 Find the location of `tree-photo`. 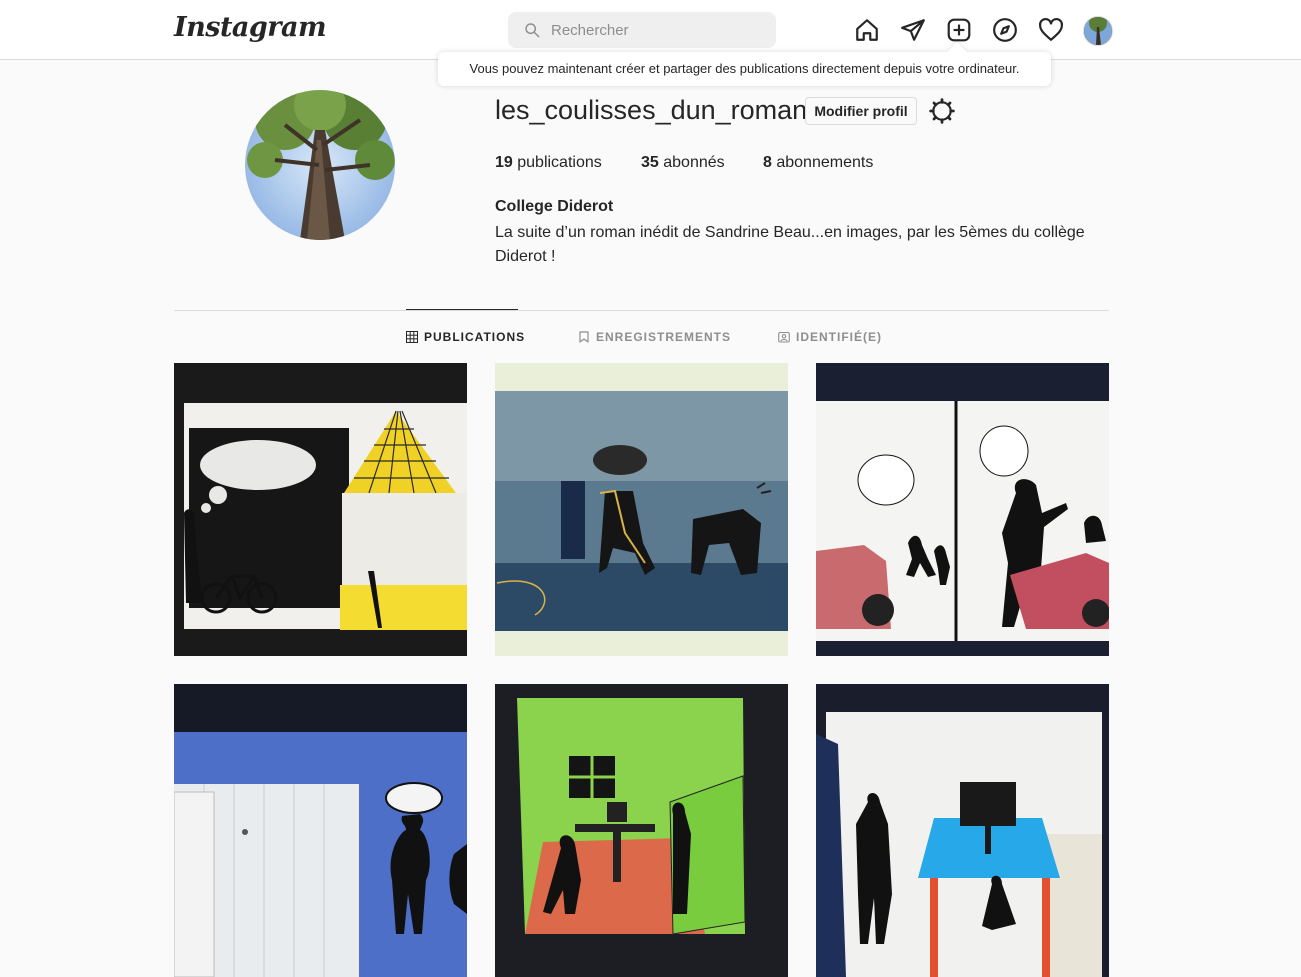

tree-photo is located at coordinates (320, 165).